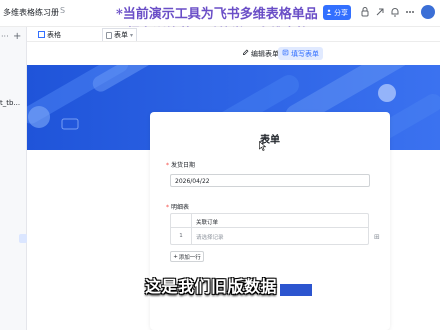  What do you see at coordinates (279, 221) in the screenshot?
I see `column-header-linked-order: 关联订单` at bounding box center [279, 221].